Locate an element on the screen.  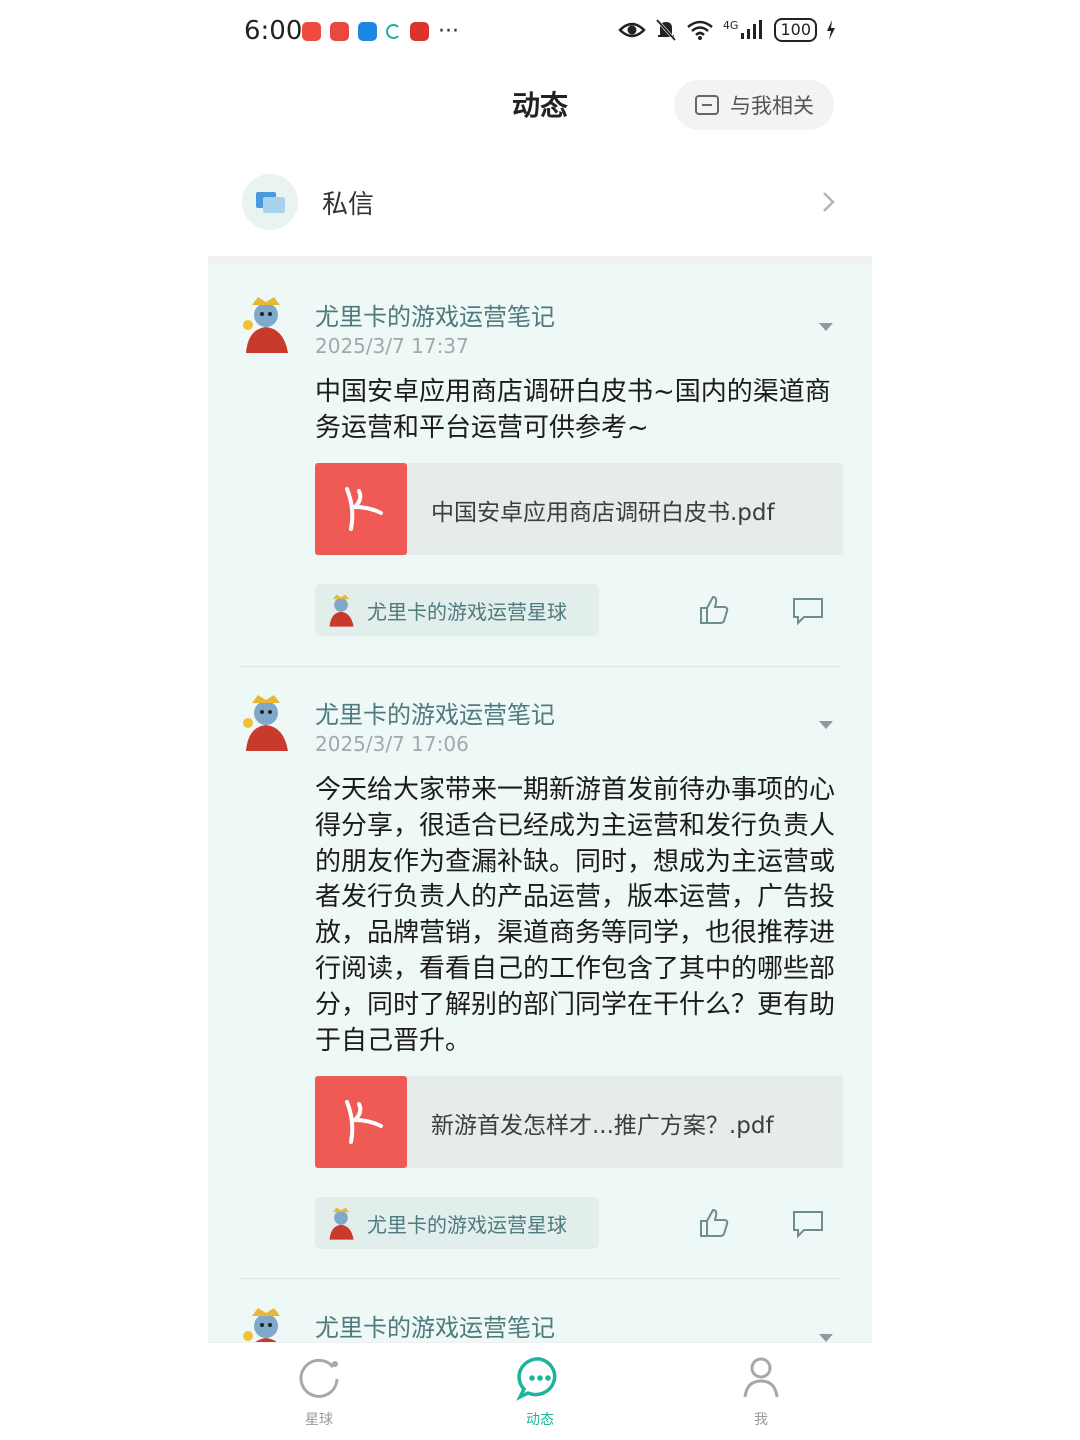
nav-item-planet: 星球 is located at coordinates (319, 1392).